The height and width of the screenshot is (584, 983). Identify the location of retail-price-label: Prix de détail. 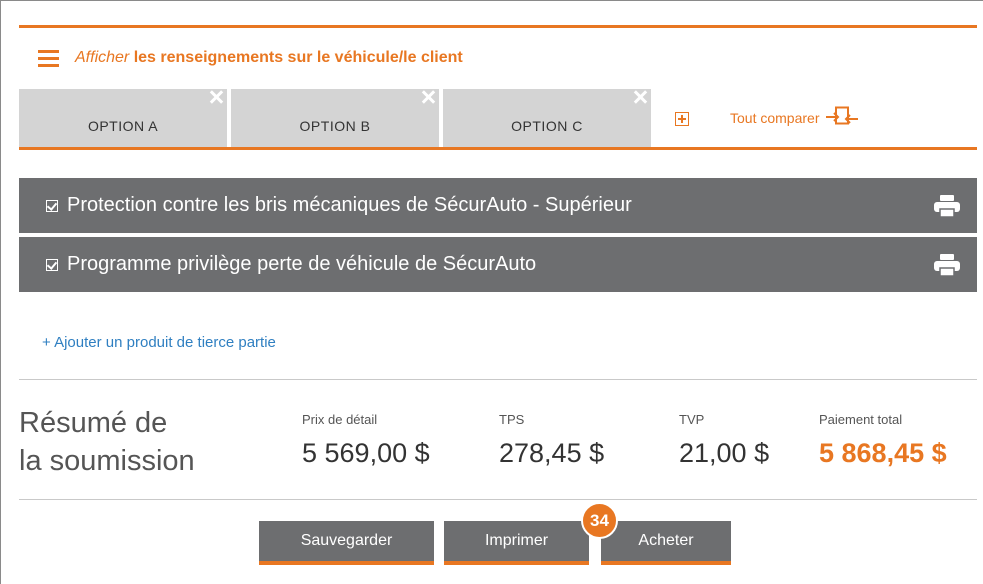
(340, 419).